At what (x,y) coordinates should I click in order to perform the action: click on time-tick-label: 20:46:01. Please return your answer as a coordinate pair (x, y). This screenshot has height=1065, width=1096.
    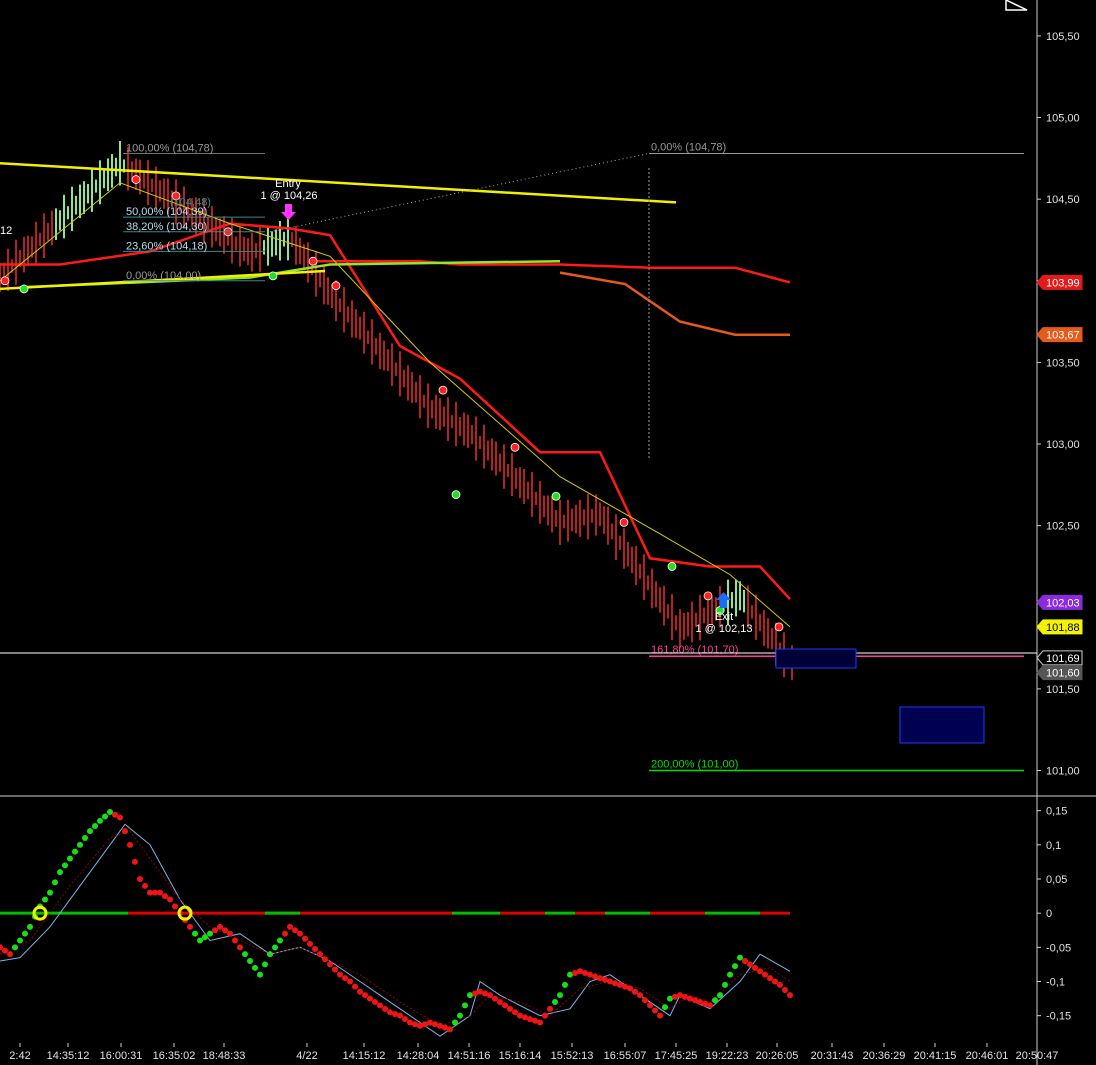
    Looking at the image, I should click on (987, 1056).